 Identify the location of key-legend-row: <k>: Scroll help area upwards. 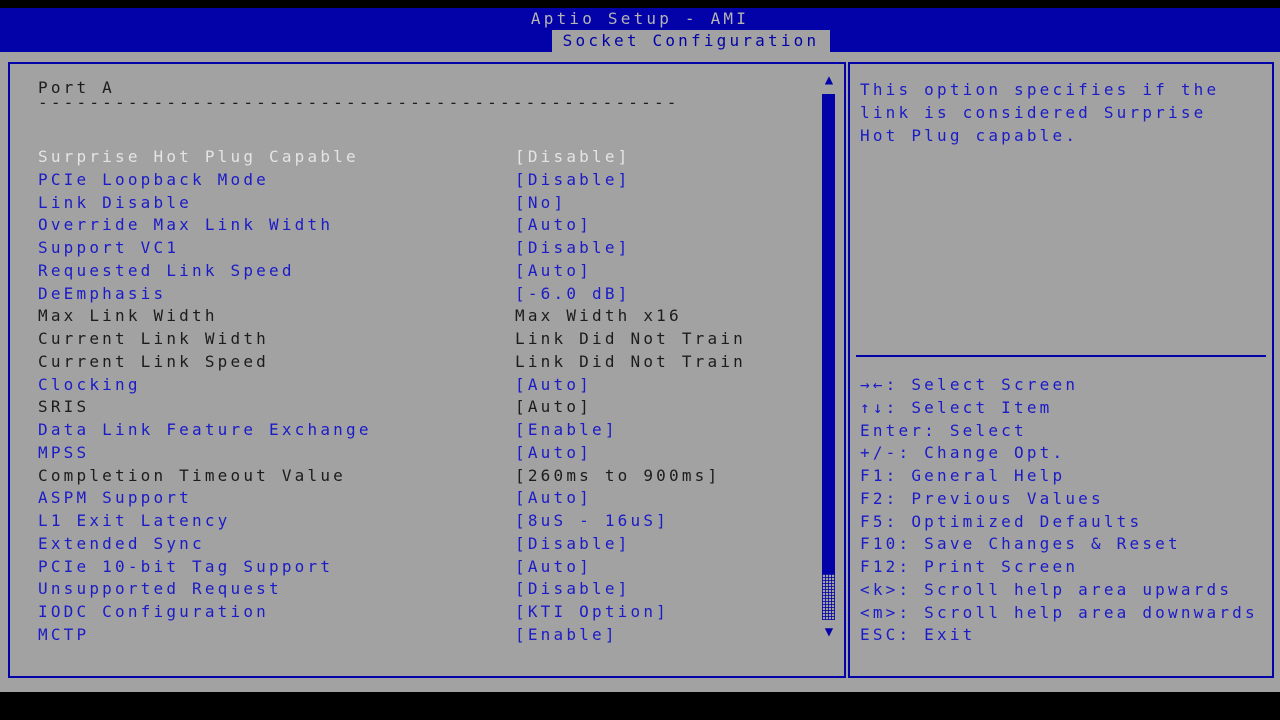
(1046, 589).